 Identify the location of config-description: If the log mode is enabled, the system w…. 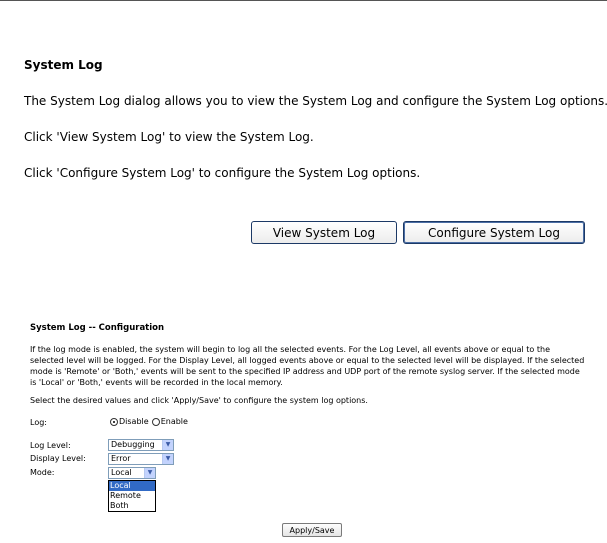
(307, 366).